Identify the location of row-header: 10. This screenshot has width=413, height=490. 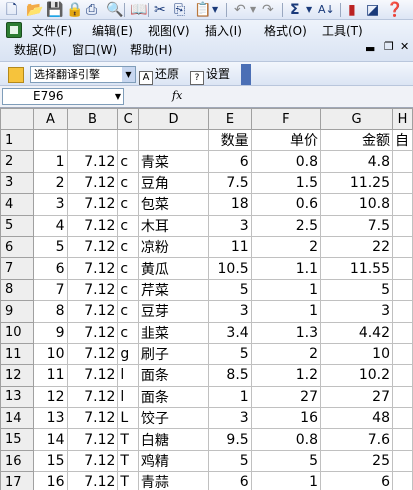
(17, 332).